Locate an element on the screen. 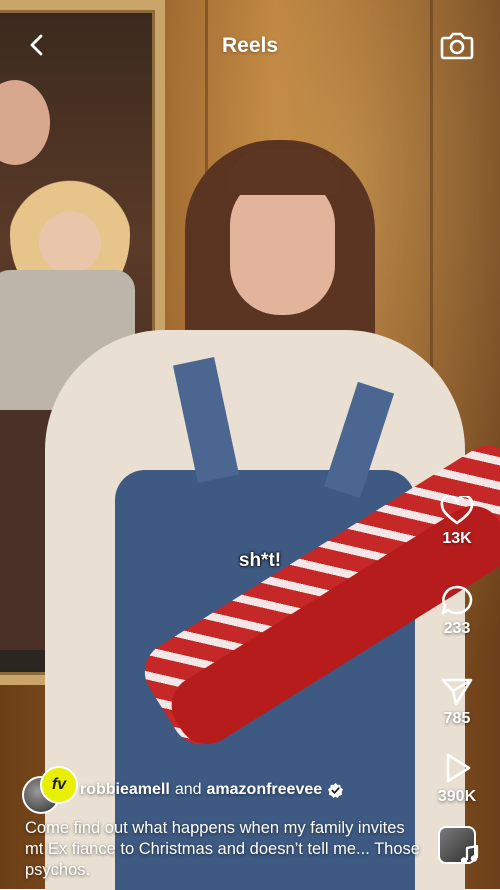  comment-icon is located at coordinates (457, 600).